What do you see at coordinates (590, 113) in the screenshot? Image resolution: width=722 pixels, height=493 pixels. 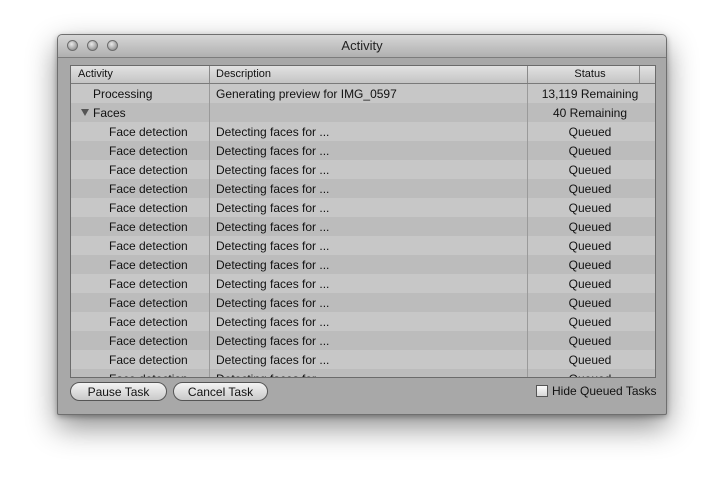 I see `status-cell: 40 Remaining` at bounding box center [590, 113].